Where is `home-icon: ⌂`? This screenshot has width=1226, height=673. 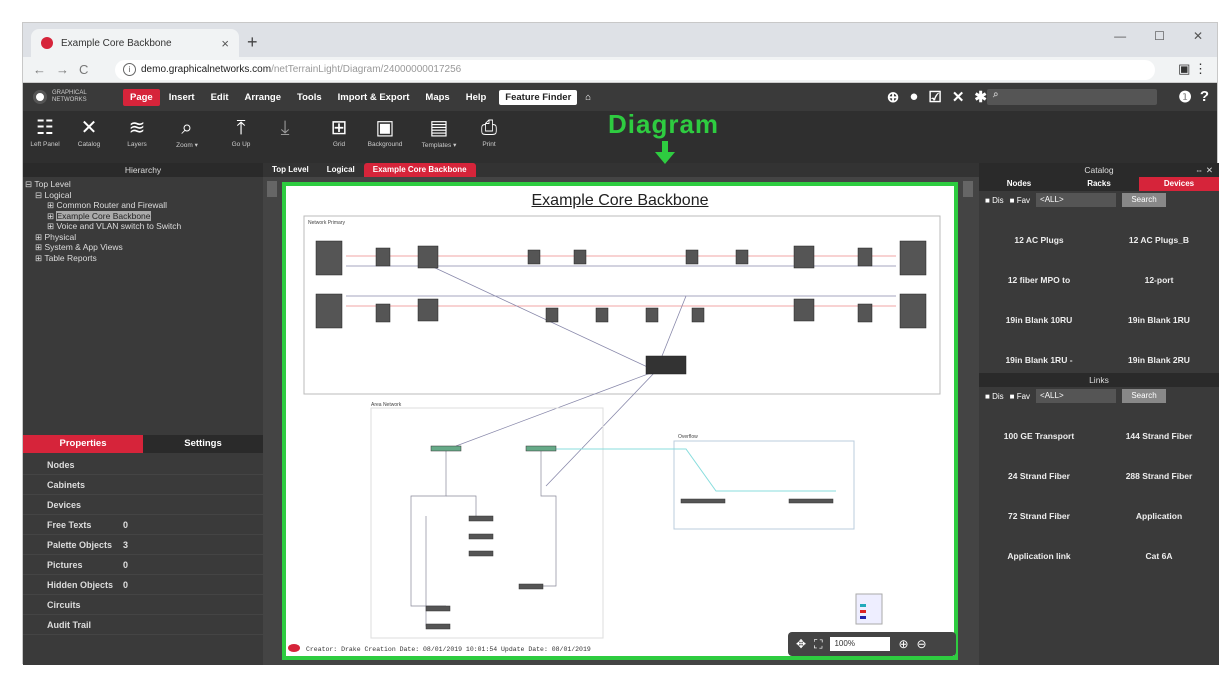
home-icon: ⌂ is located at coordinates (588, 97).